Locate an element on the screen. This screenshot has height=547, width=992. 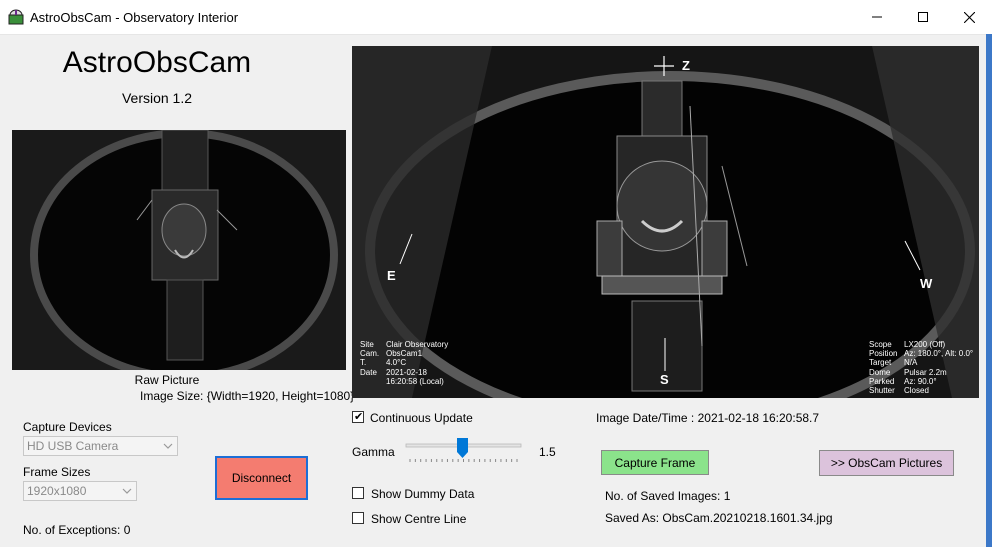
image-size-readout: Image Size: {Width=1920, Height=1080} is located at coordinates (247, 396).